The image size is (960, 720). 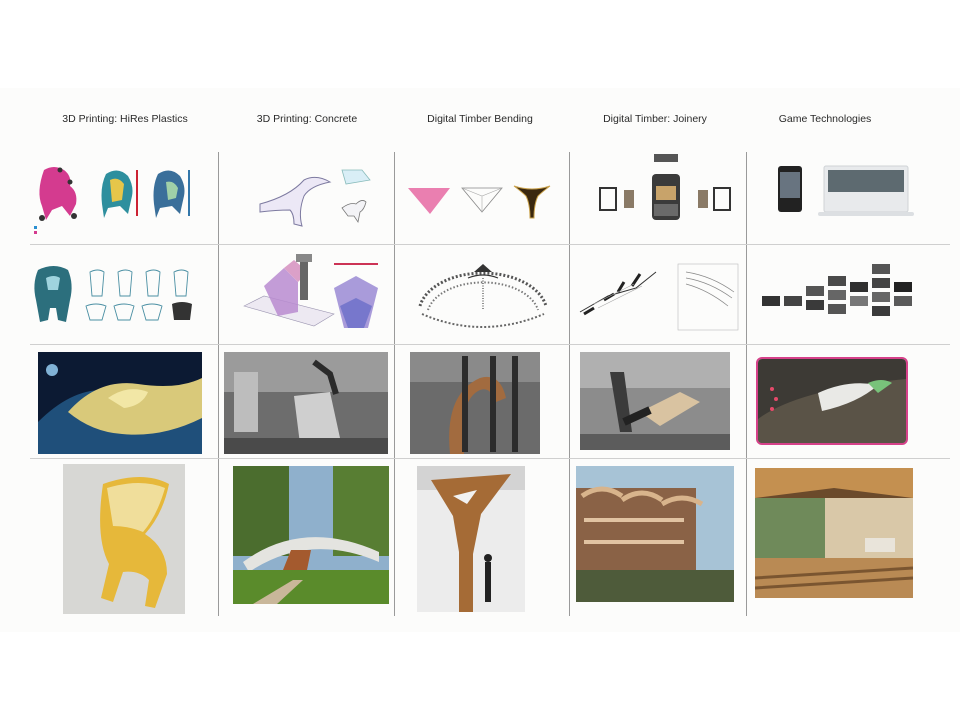 I want to click on timber-bending-result-photo, so click(x=471, y=539).